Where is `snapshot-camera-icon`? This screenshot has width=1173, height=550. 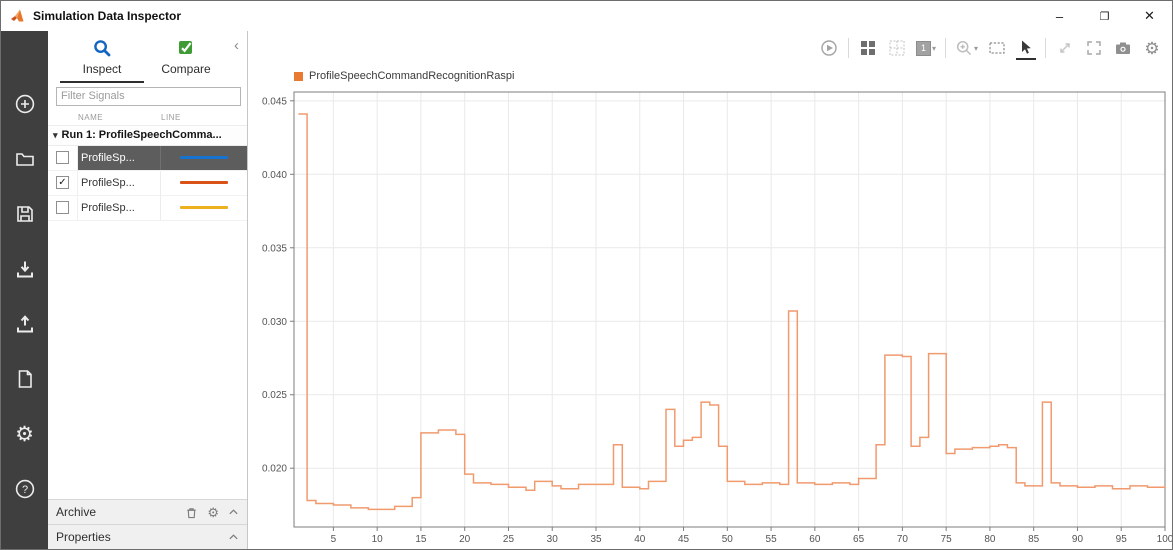 snapshot-camera-icon is located at coordinates (1123, 48).